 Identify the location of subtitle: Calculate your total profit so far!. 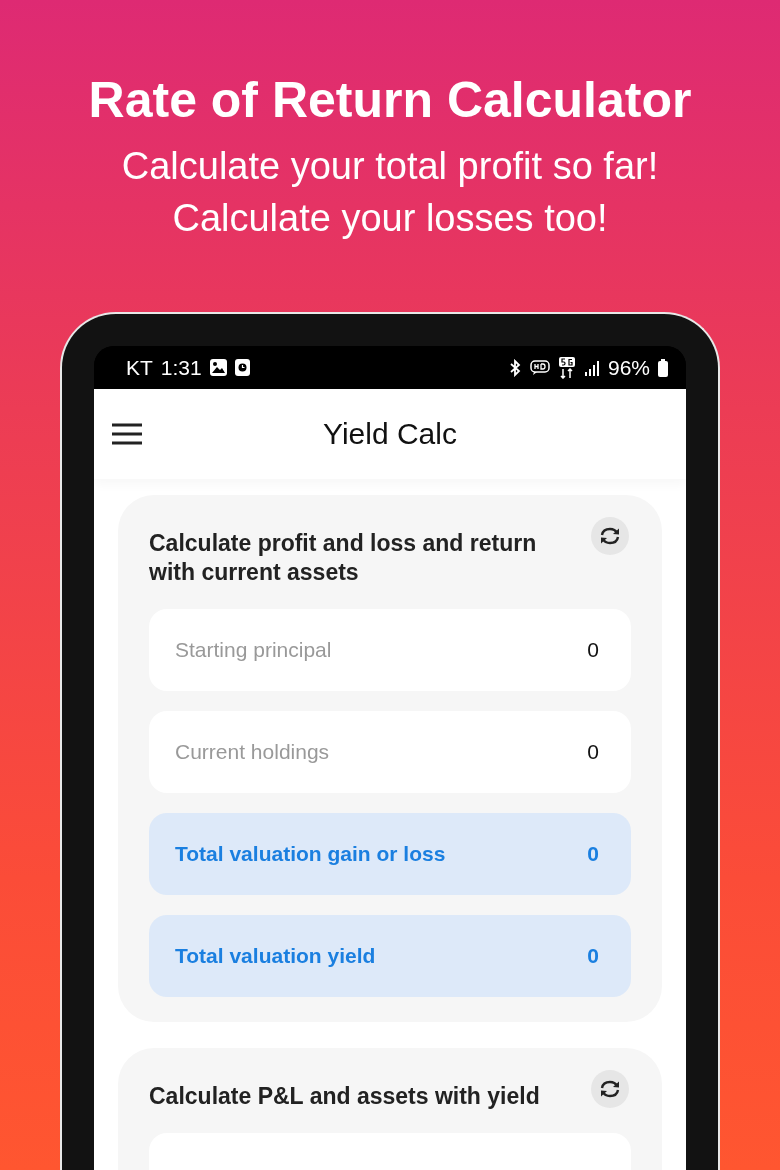
(390, 166).